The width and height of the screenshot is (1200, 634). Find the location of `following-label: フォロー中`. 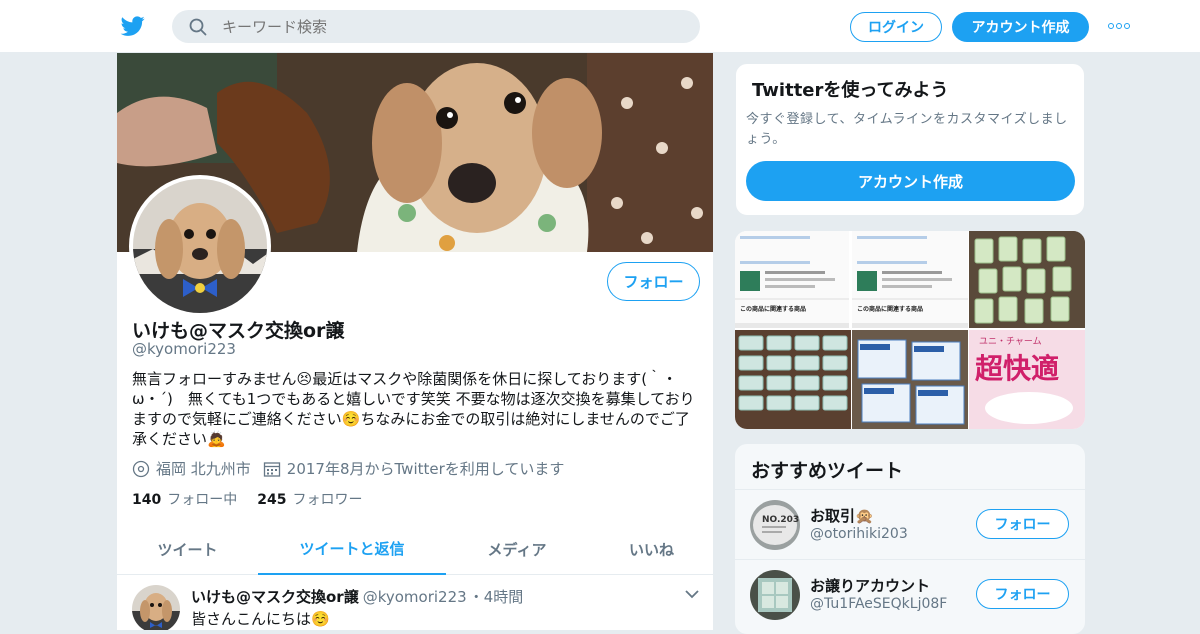

following-label: フォロー中 is located at coordinates (202, 500).